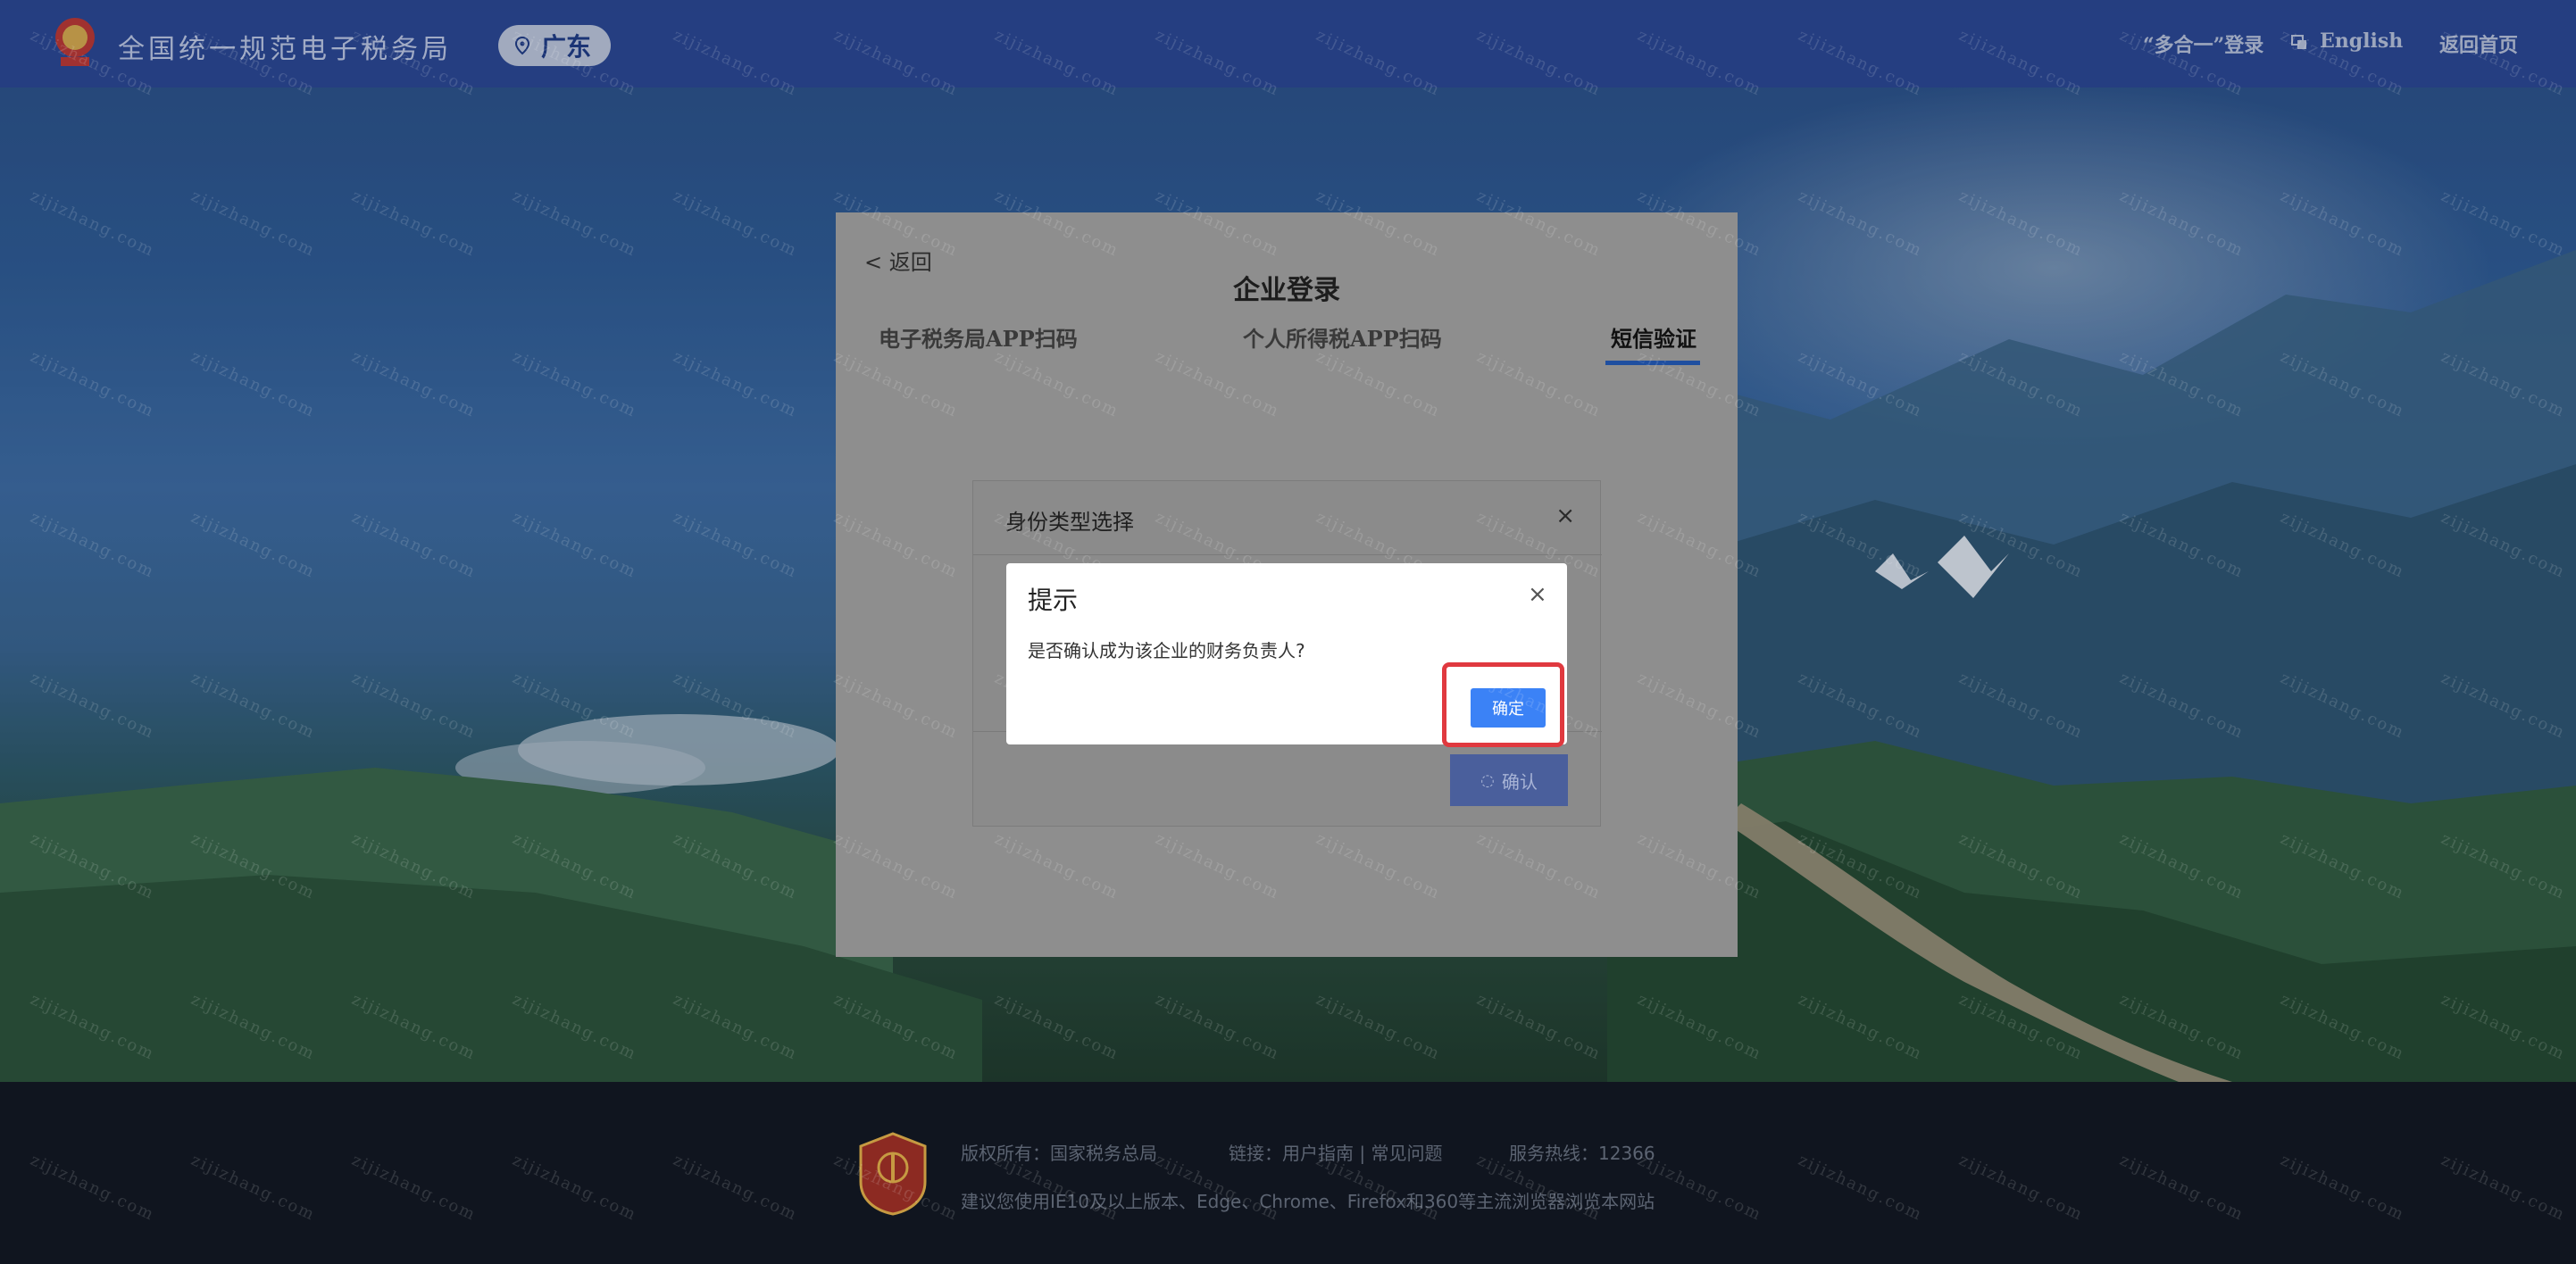  I want to click on divider, so click(1287, 554).